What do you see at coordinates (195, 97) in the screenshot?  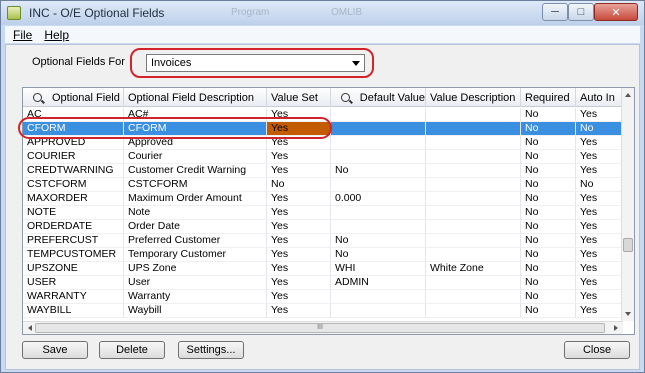 I see `column-header-description: Optional Field Description` at bounding box center [195, 97].